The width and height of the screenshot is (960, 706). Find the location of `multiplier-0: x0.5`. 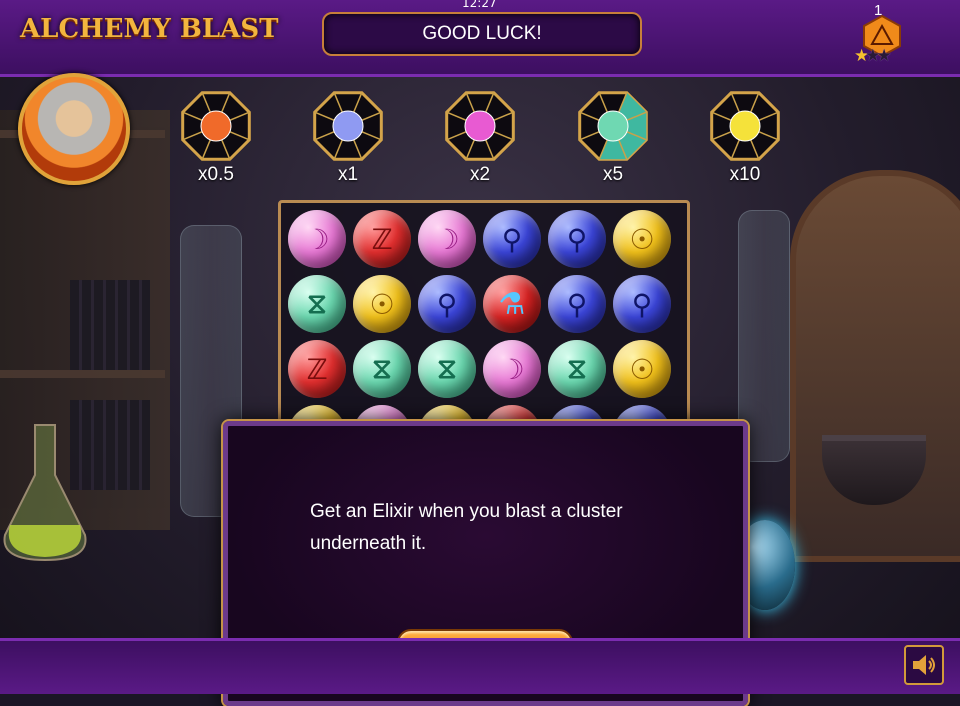

multiplier-0: x0.5 is located at coordinates (216, 136).